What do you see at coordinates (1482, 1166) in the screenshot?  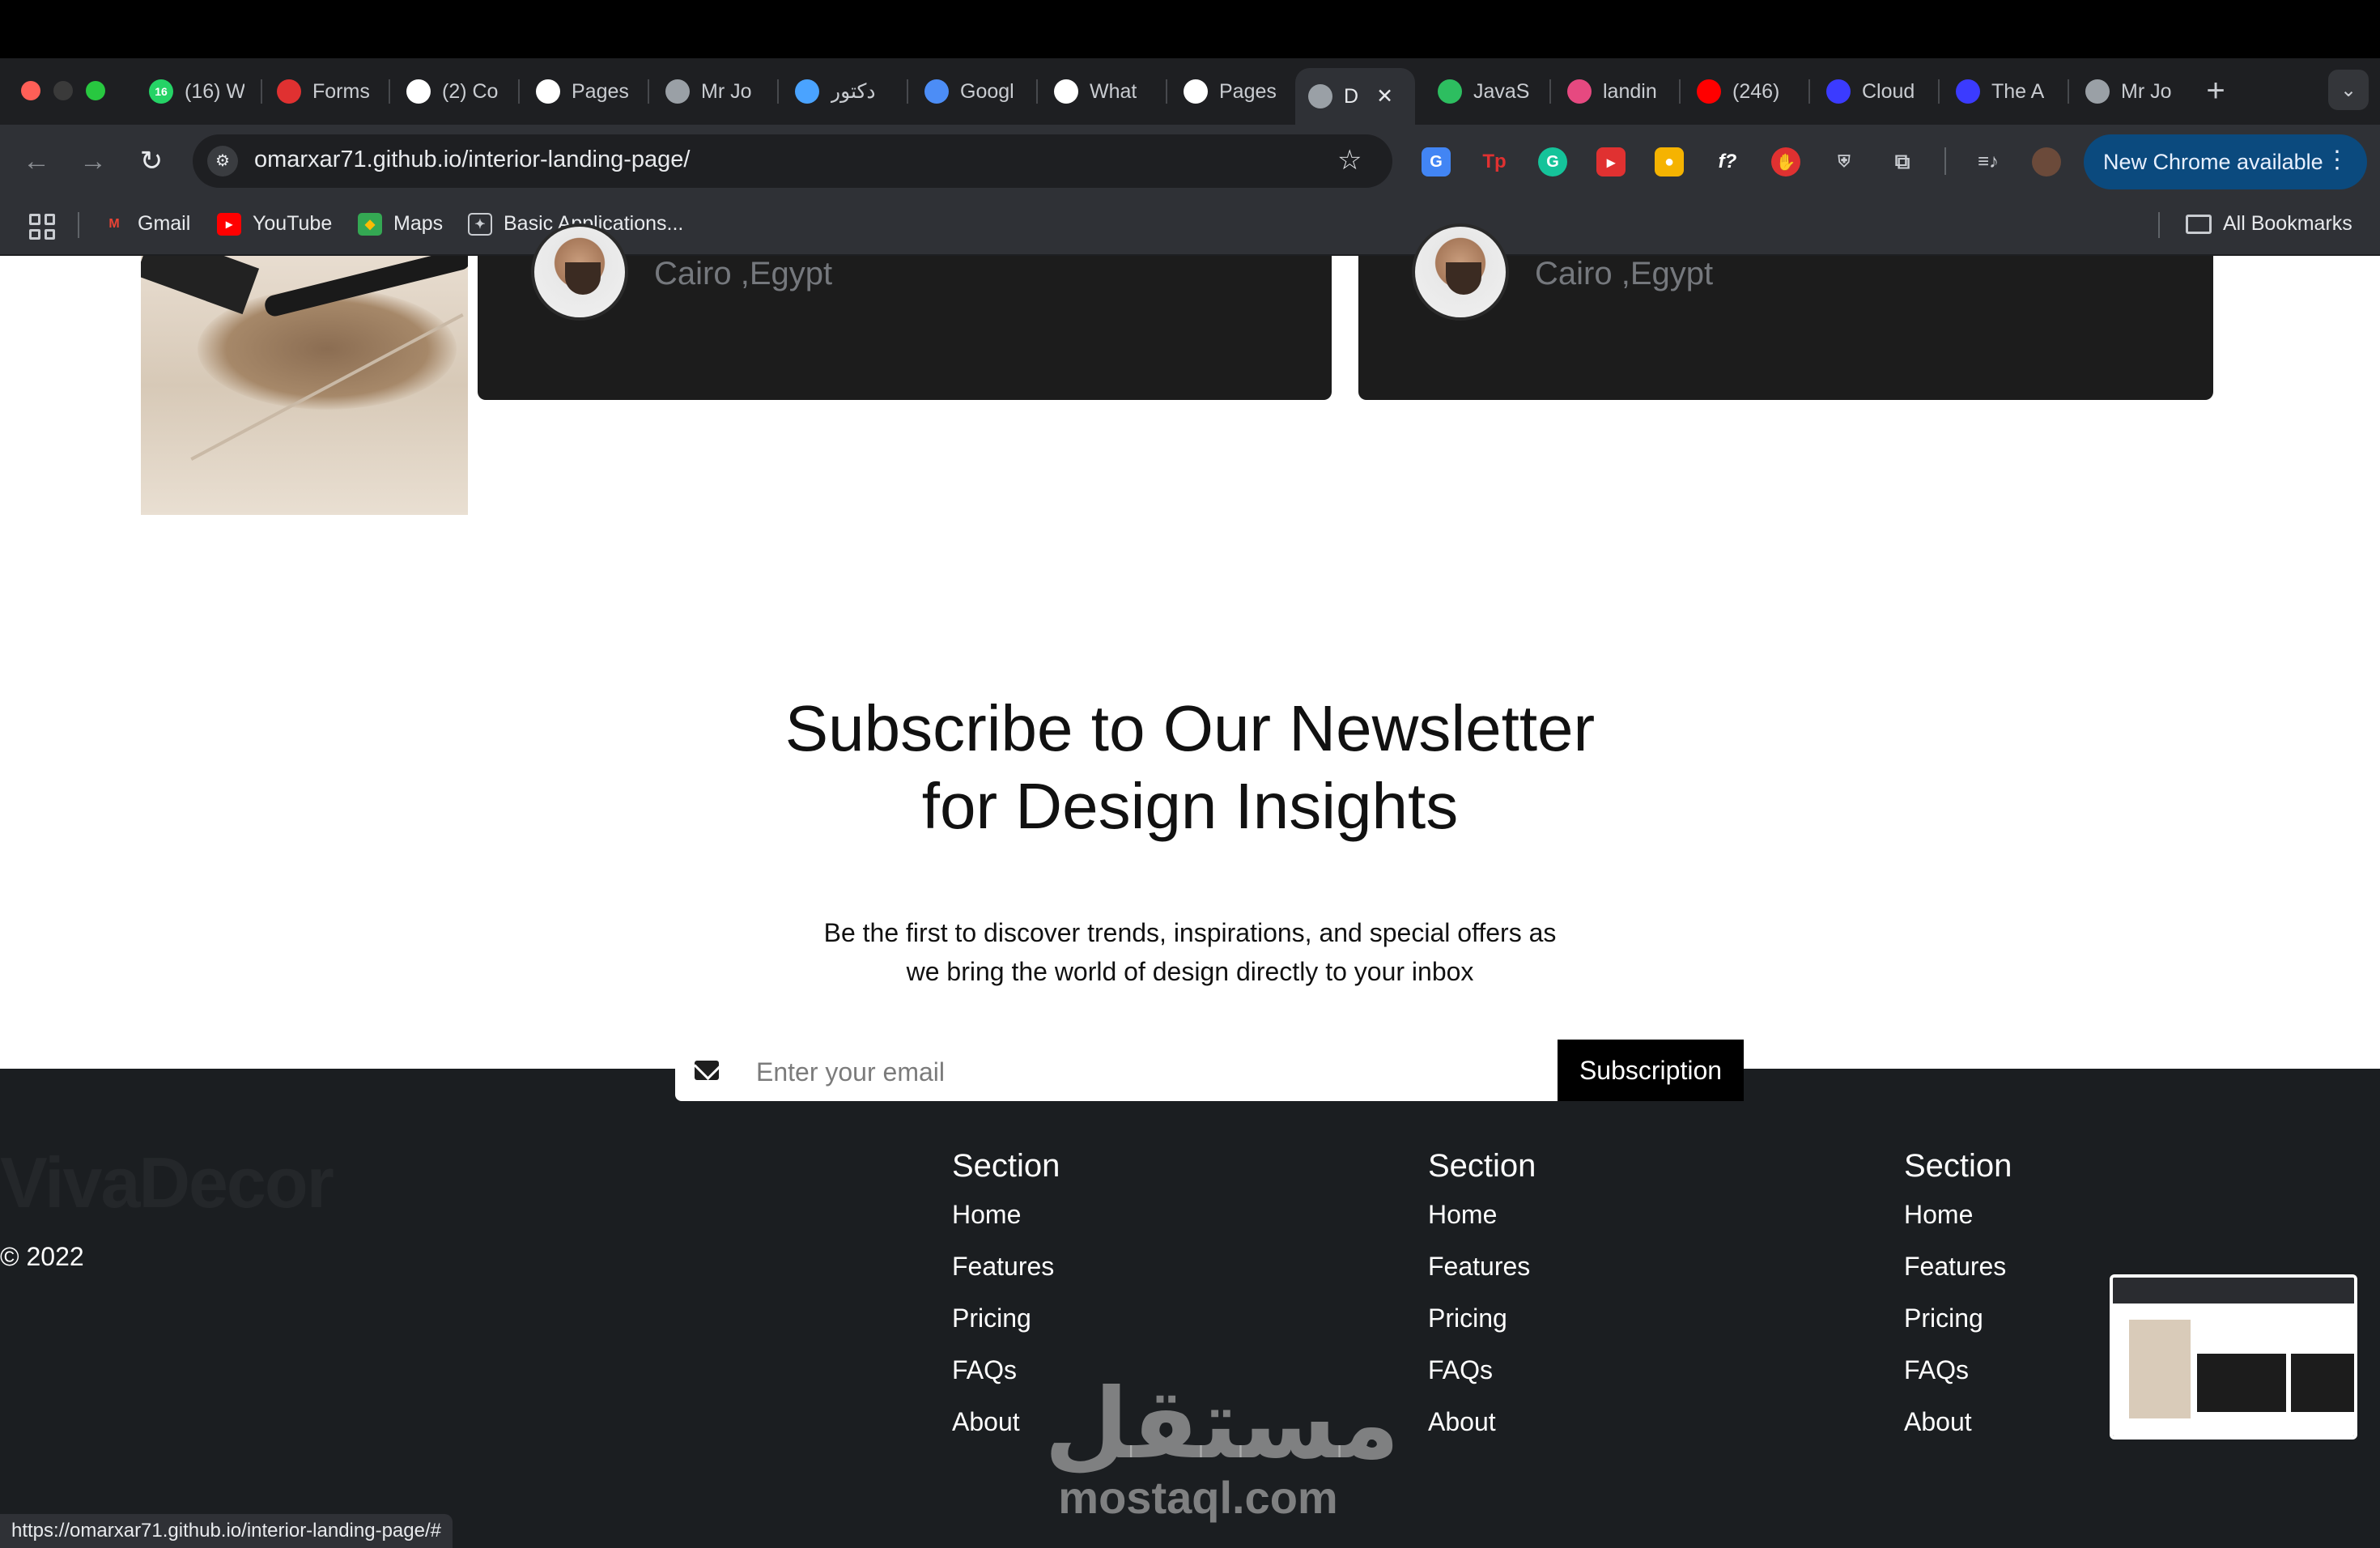 I see `footer-column-heading: Section` at bounding box center [1482, 1166].